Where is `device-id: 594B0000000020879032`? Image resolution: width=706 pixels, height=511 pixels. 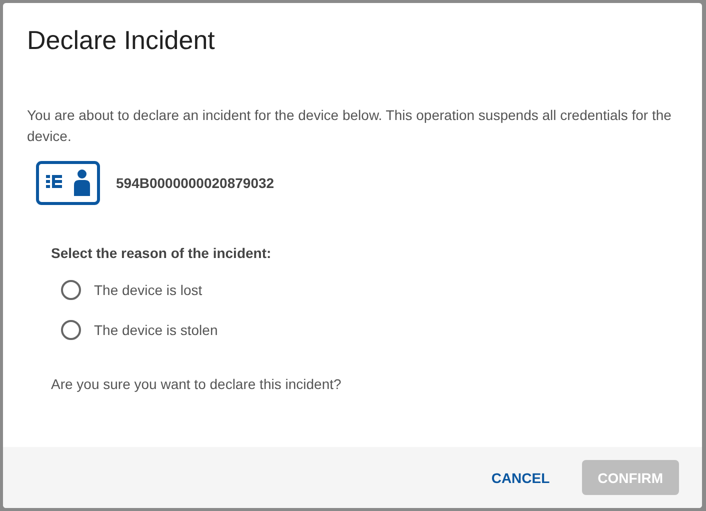 device-id: 594B0000000020879032 is located at coordinates (195, 183).